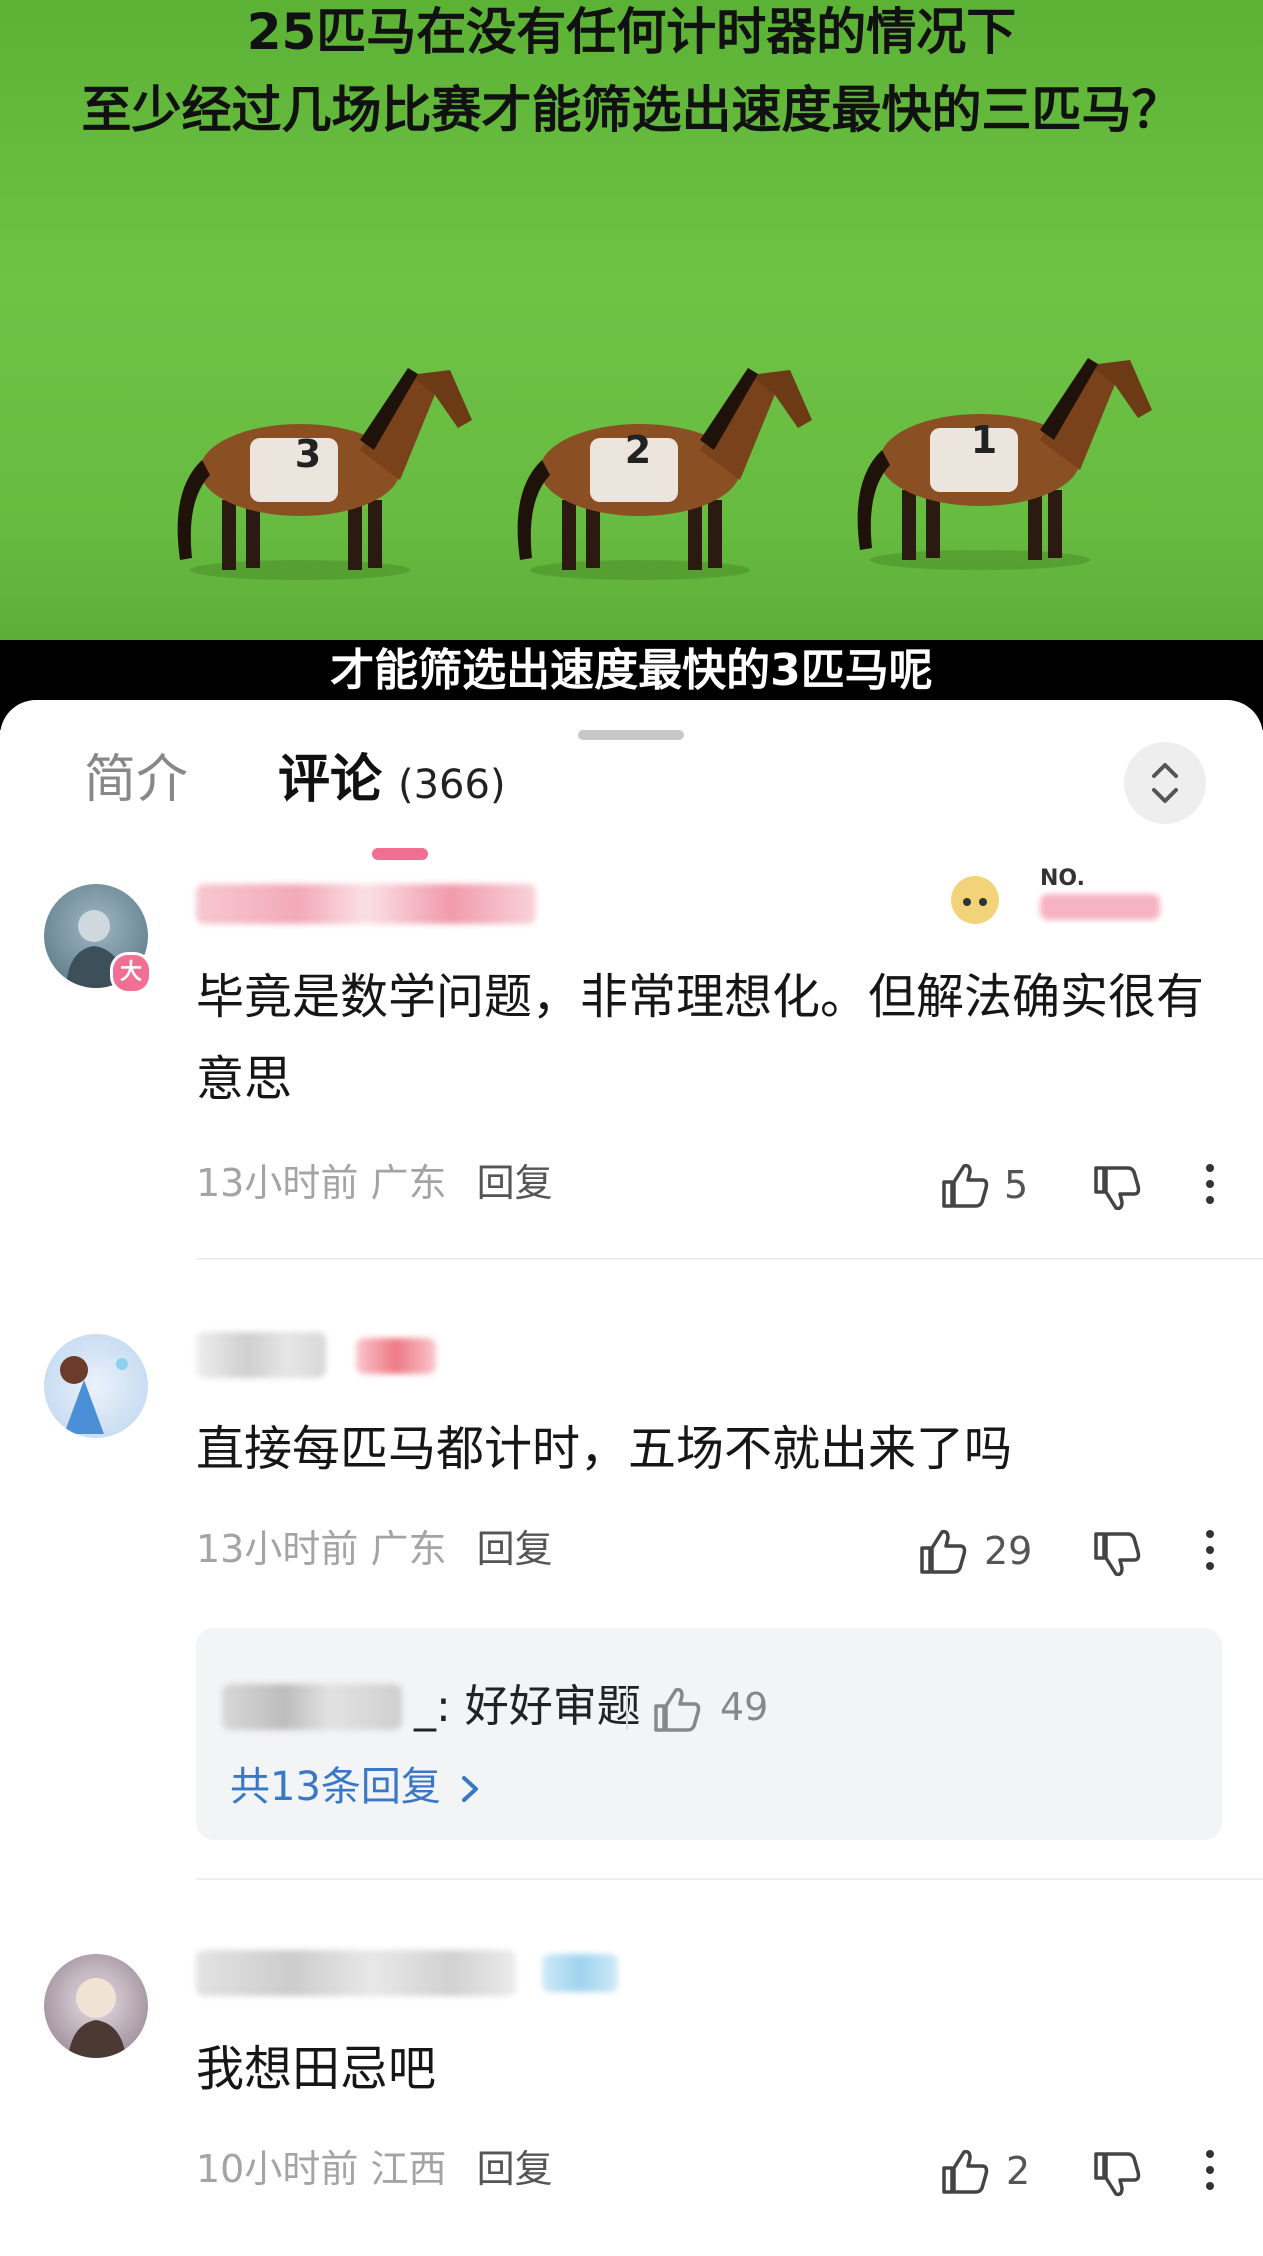 The image size is (1263, 2256). Describe the element at coordinates (330, 780) in the screenshot. I see `tab-comments: 评论` at that location.